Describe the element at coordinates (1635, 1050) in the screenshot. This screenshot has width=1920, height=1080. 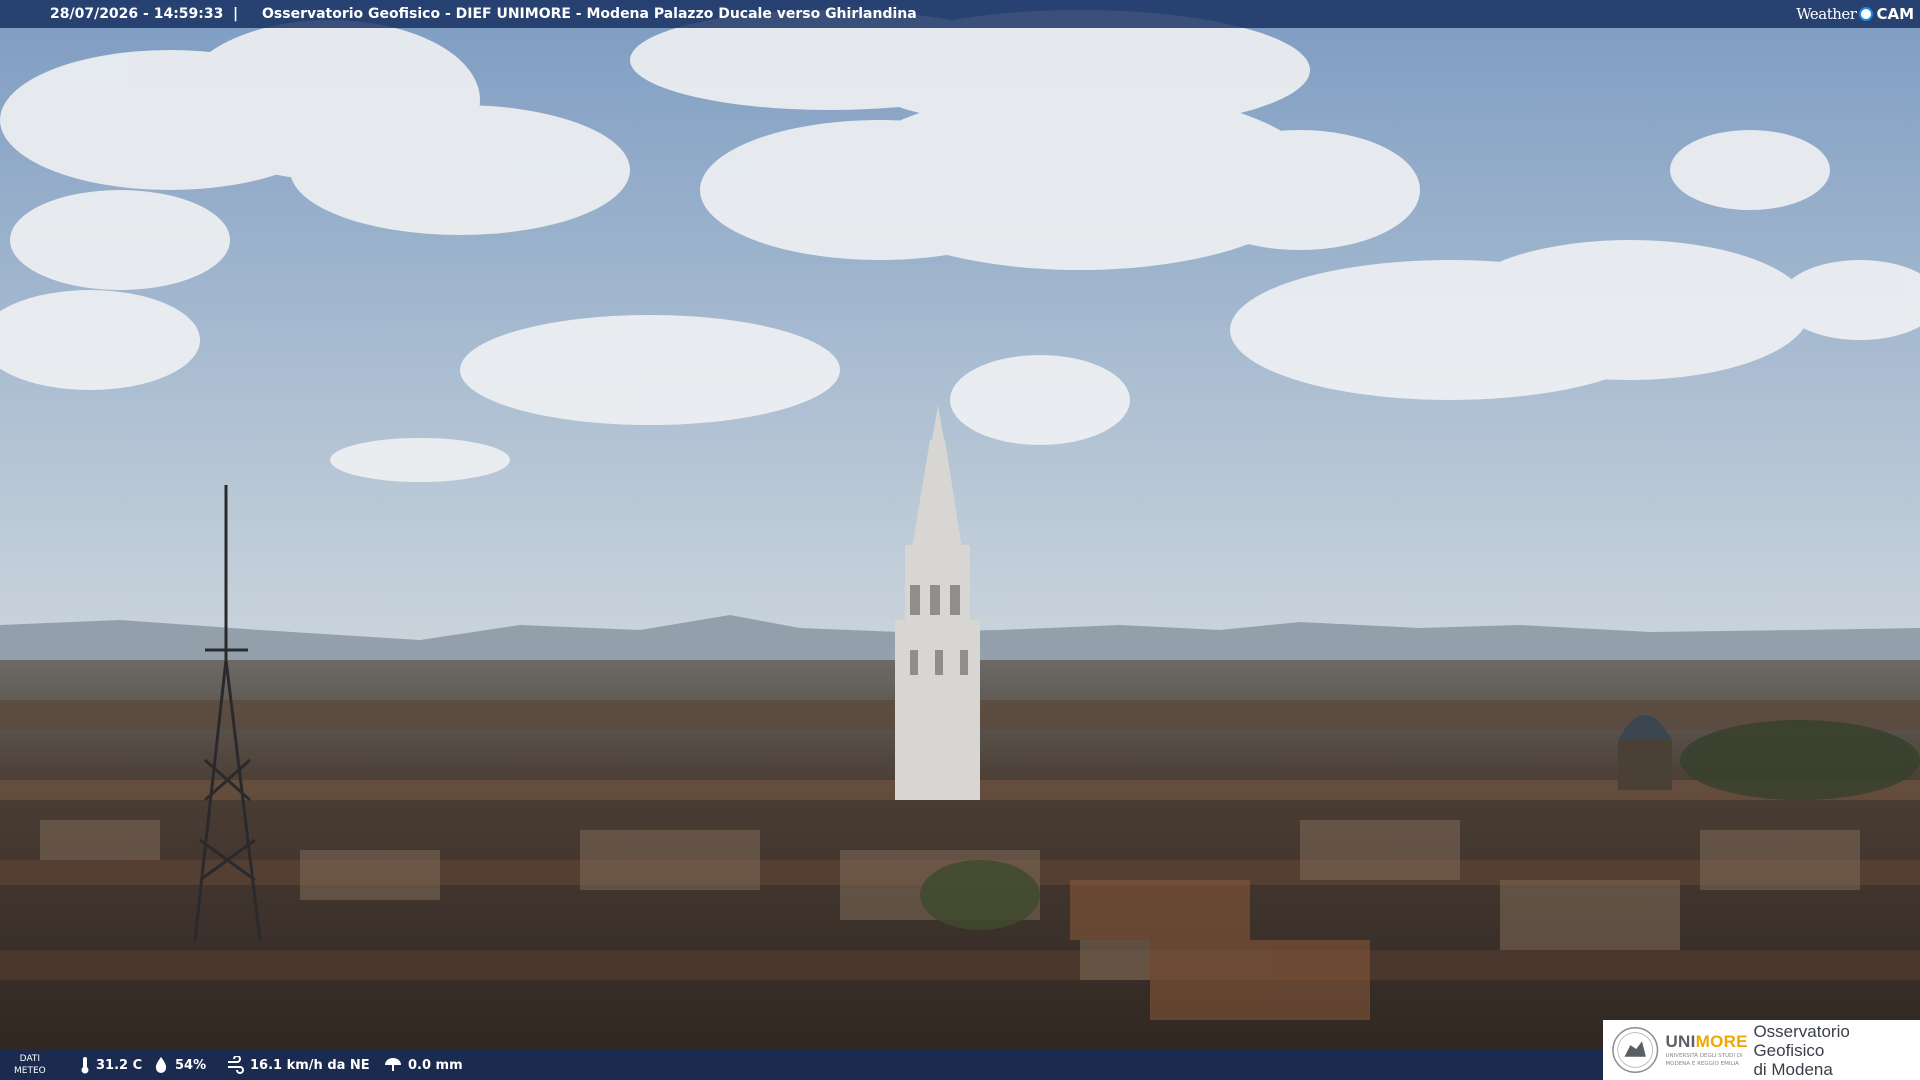
I see `university-seal-icon` at that location.